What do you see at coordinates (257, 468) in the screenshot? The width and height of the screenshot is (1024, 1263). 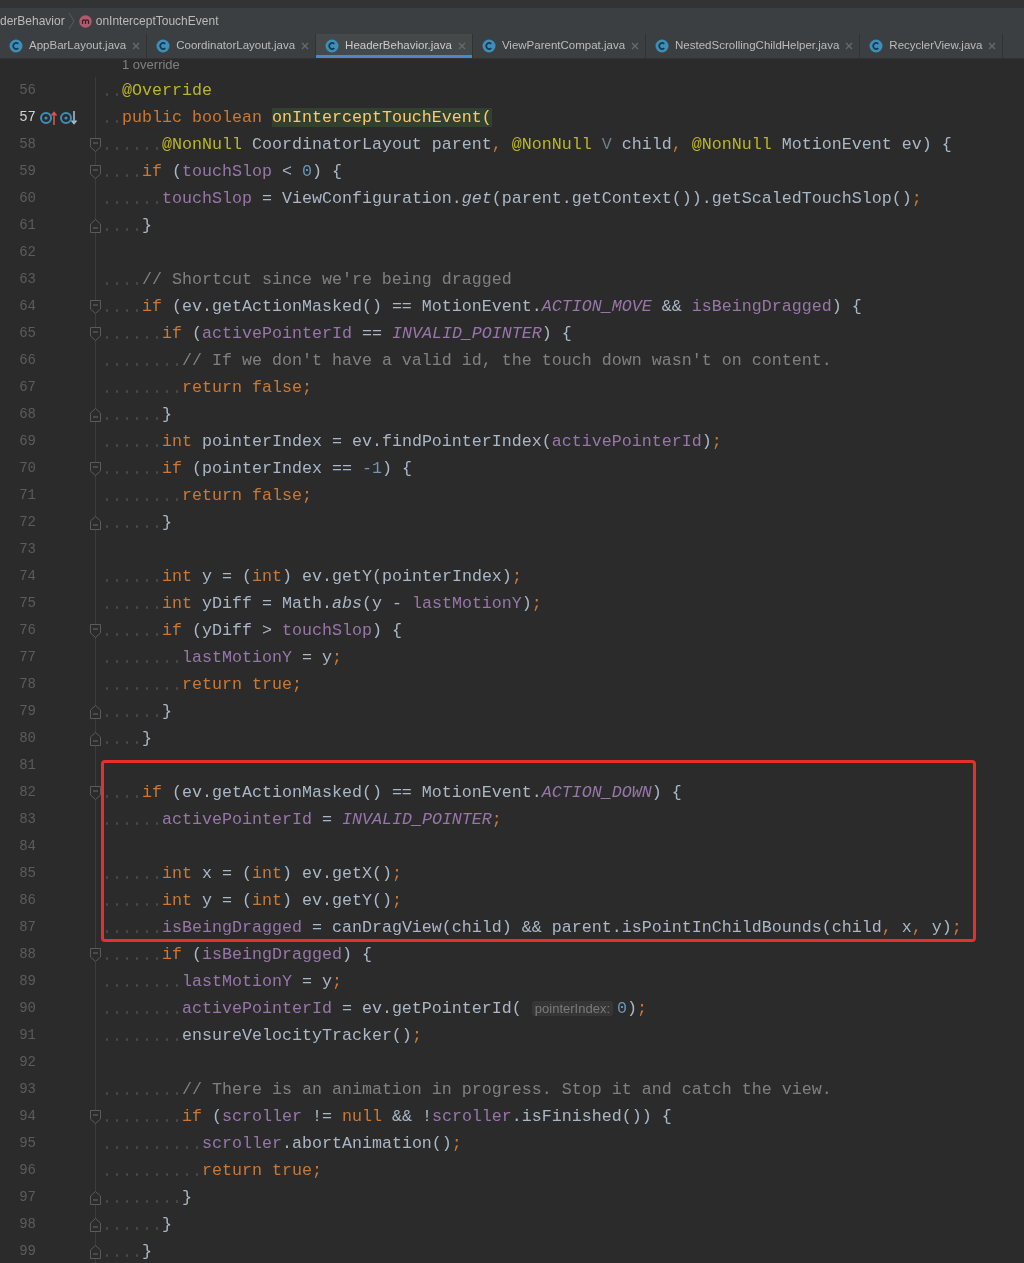 I see `code-line: if (pointerIndex == -1) {` at bounding box center [257, 468].